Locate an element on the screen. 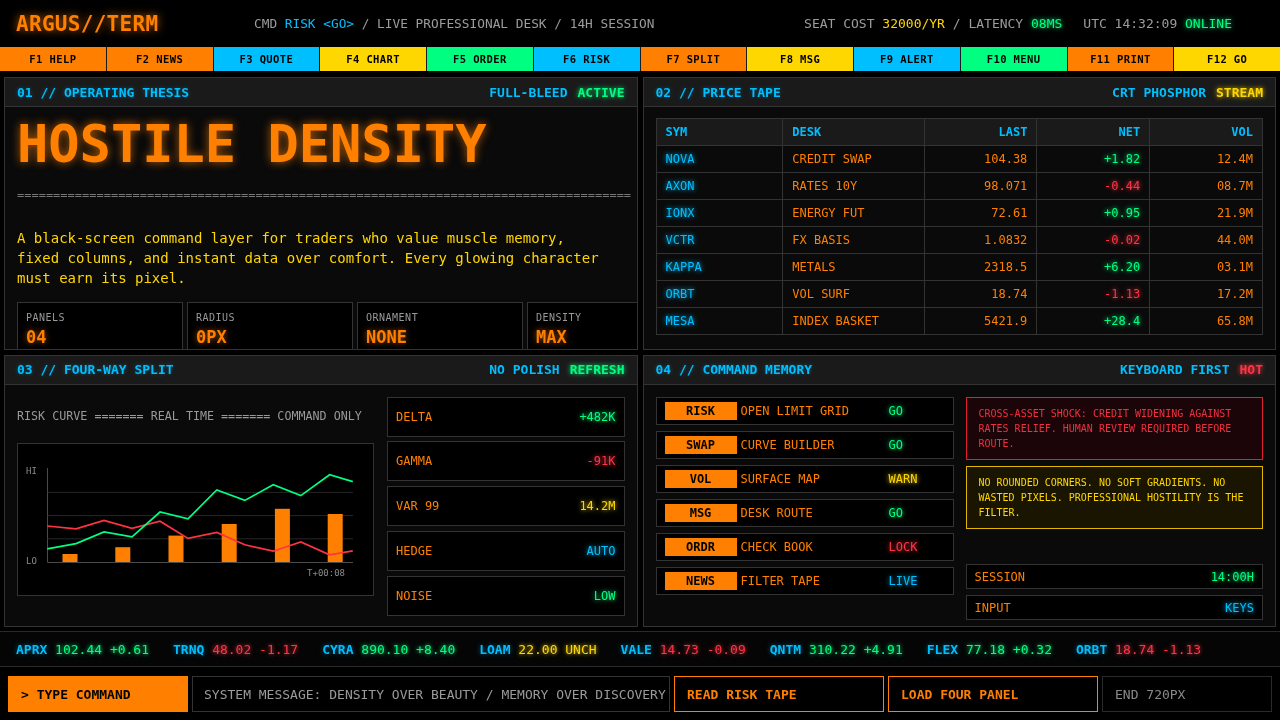 This screenshot has height=720, width=1280. end-label: END 720PX is located at coordinates (1187, 694).